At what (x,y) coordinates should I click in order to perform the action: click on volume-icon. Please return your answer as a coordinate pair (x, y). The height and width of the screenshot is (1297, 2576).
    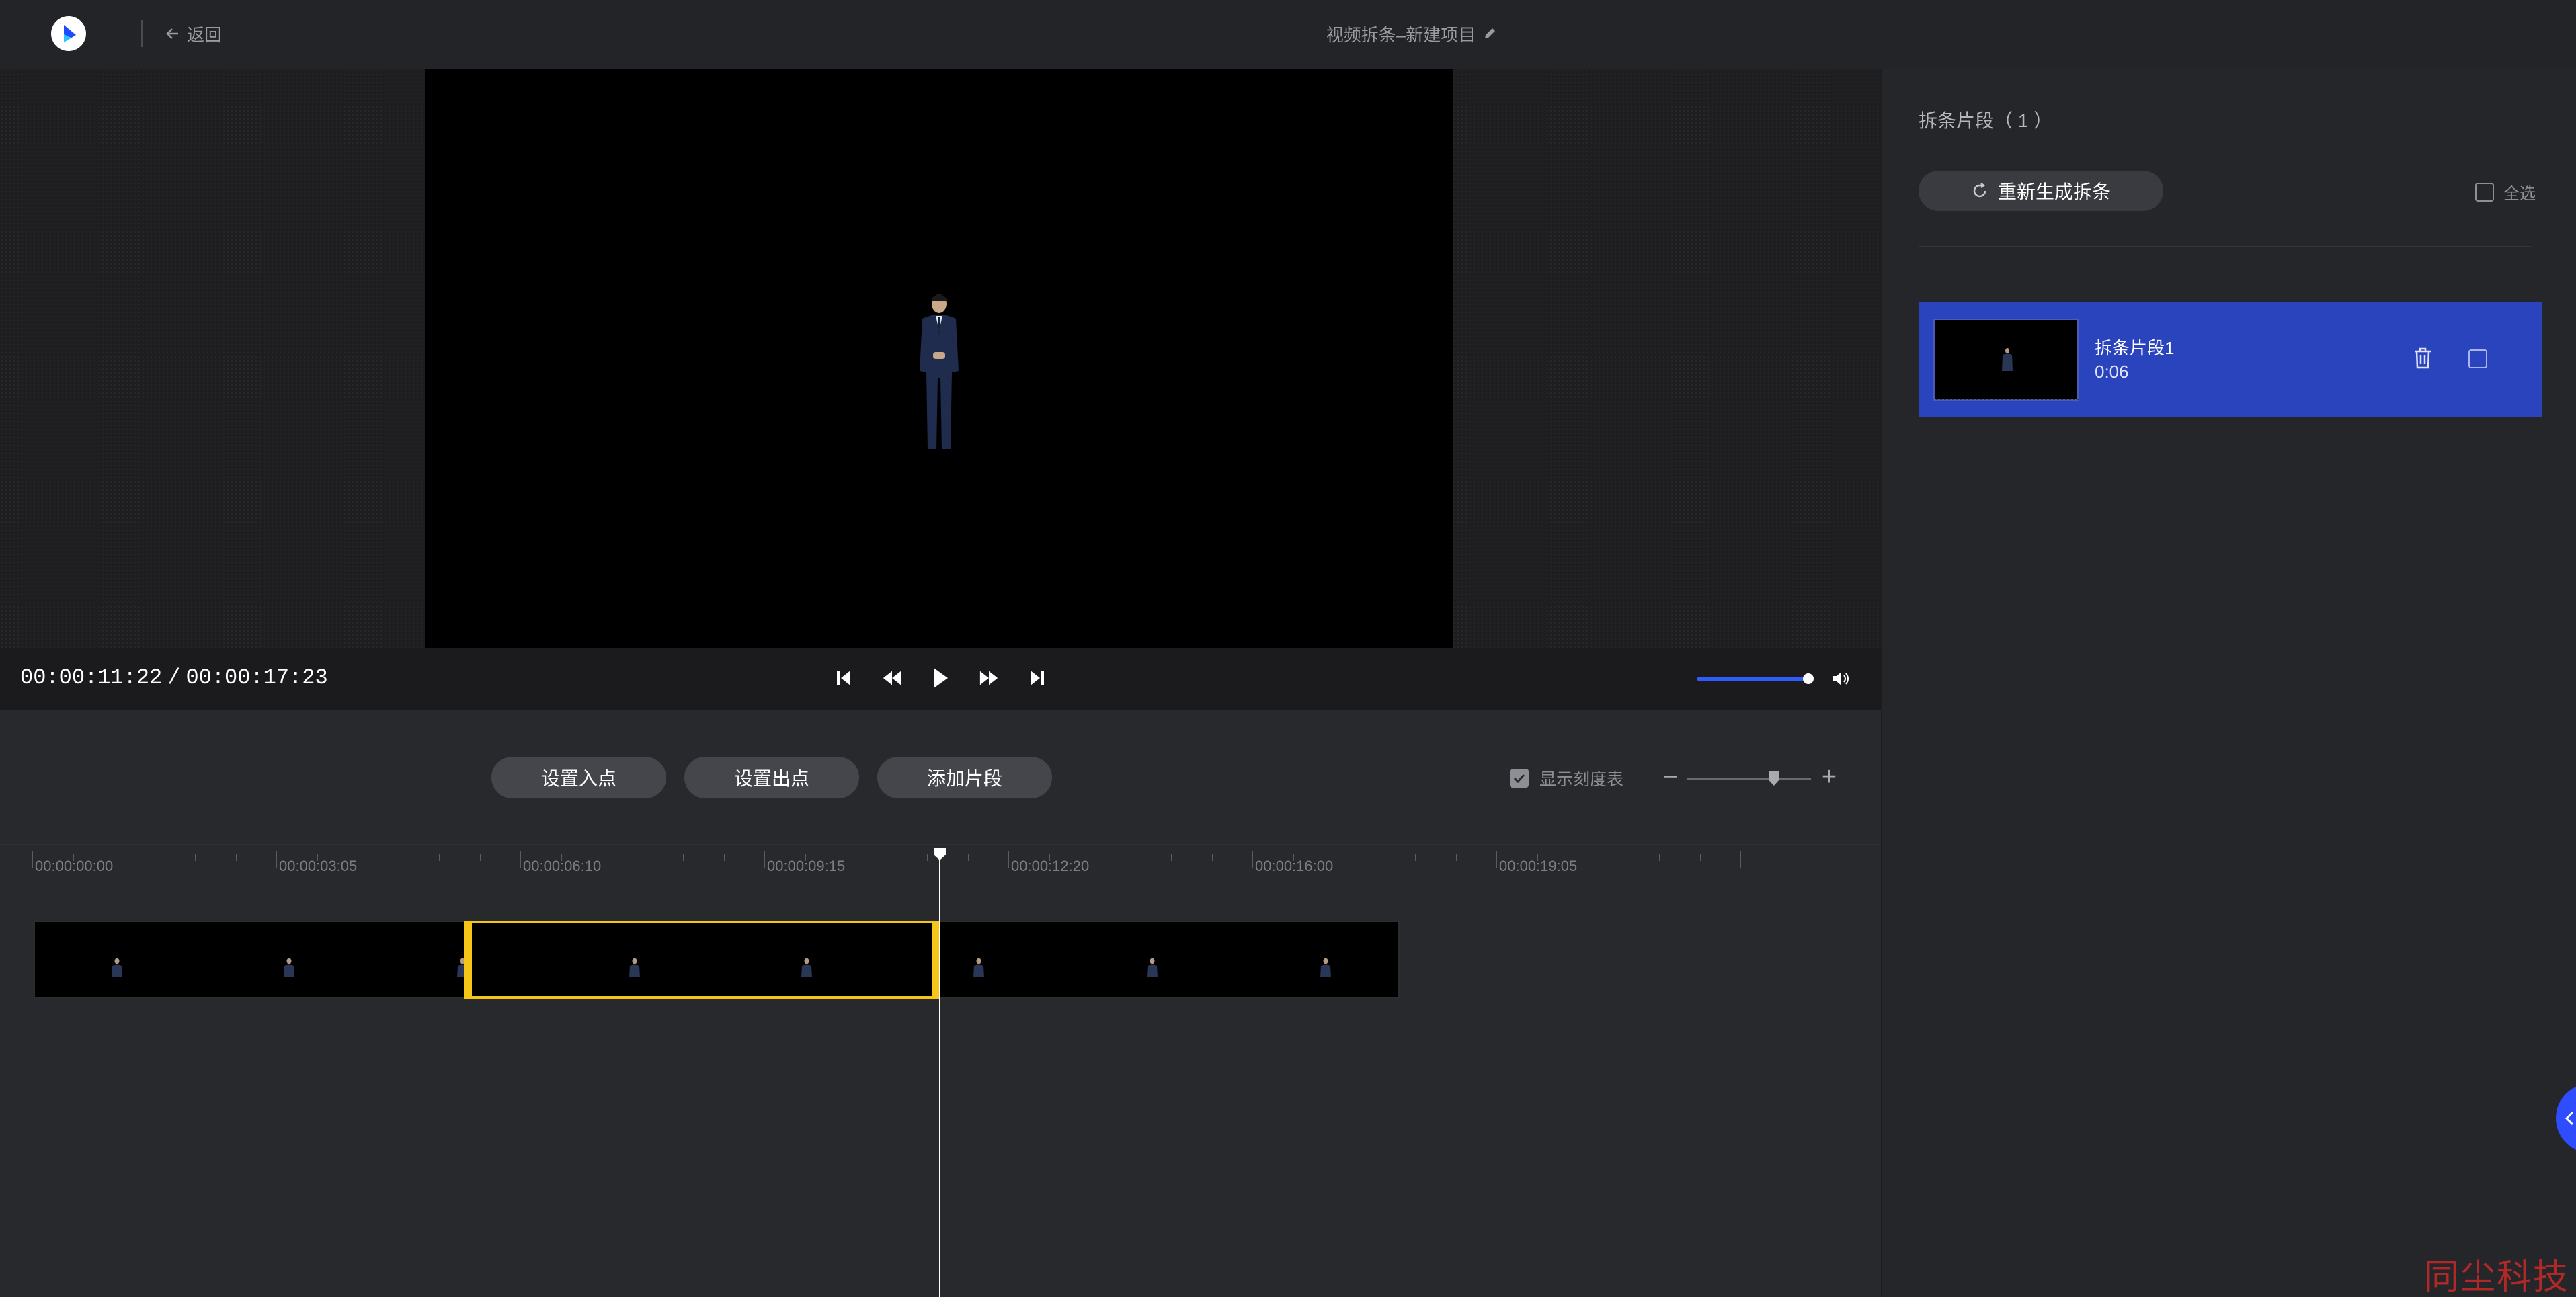
    Looking at the image, I should click on (1841, 678).